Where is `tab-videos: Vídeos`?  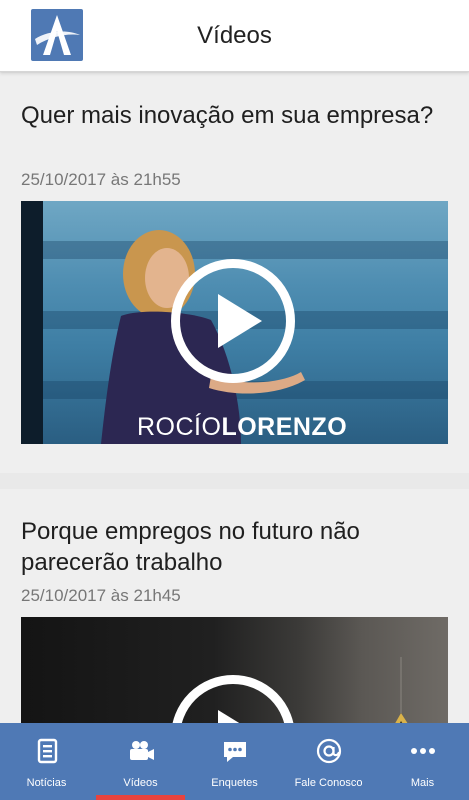
tab-videos: Vídeos is located at coordinates (140, 761).